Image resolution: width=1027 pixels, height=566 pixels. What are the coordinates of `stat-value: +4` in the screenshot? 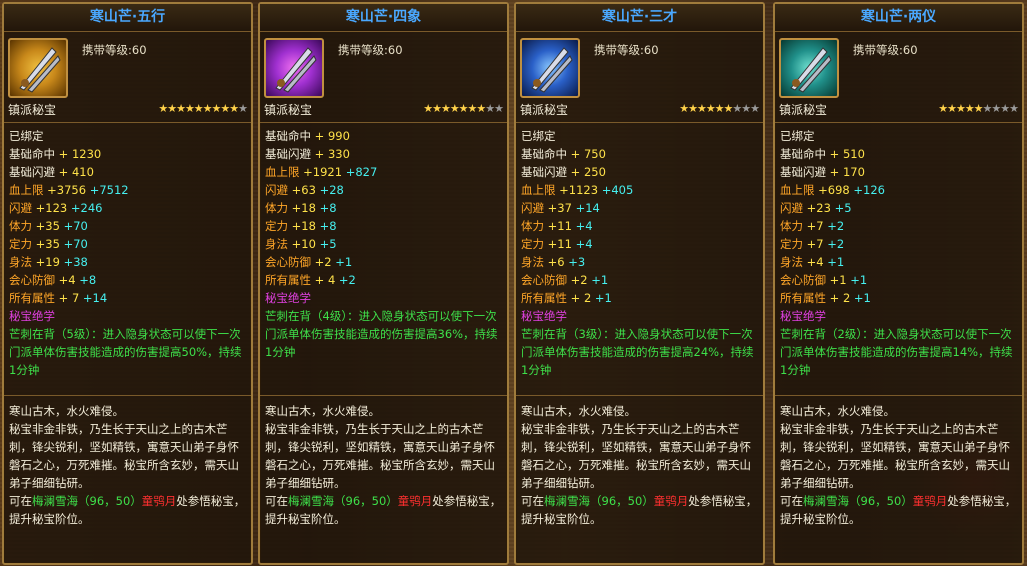 It's located at (815, 262).